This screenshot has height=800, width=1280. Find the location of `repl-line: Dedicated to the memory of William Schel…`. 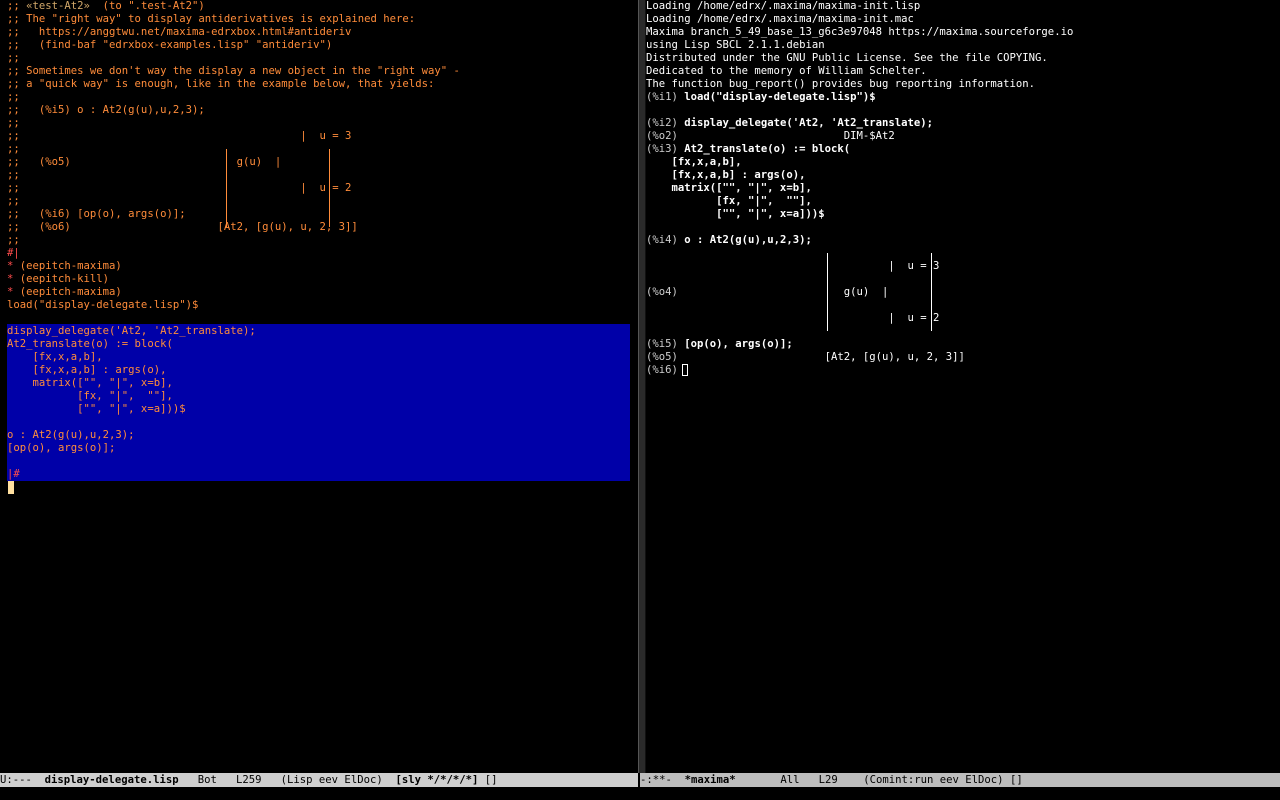

repl-line: Dedicated to the memory of William Schel… is located at coordinates (786, 71).